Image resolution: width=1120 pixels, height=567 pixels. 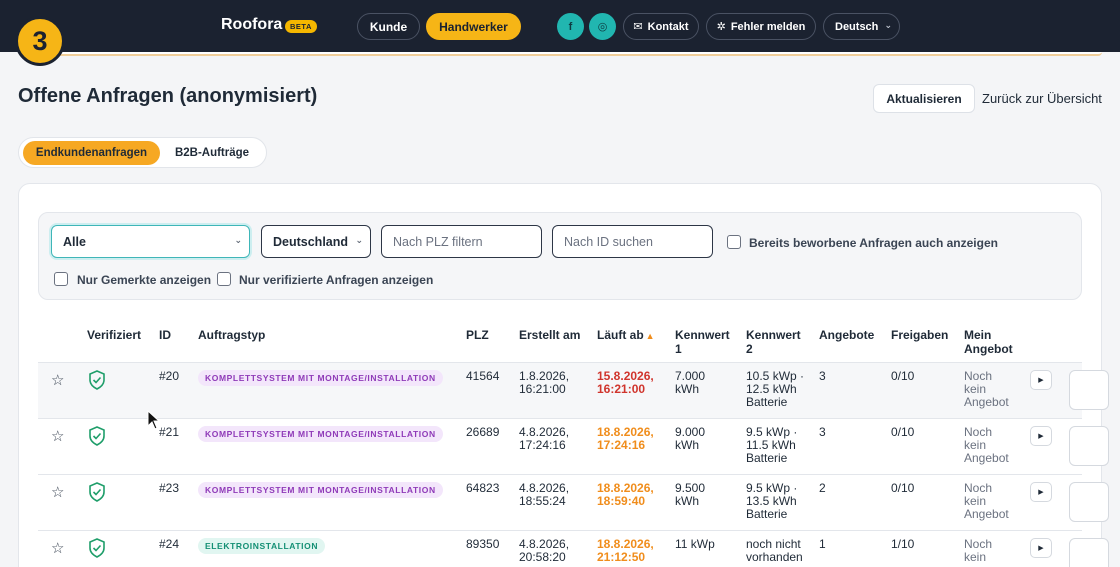 What do you see at coordinates (1042, 98) in the screenshot?
I see `back-to-overview-link: Zurück zur Übersicht` at bounding box center [1042, 98].